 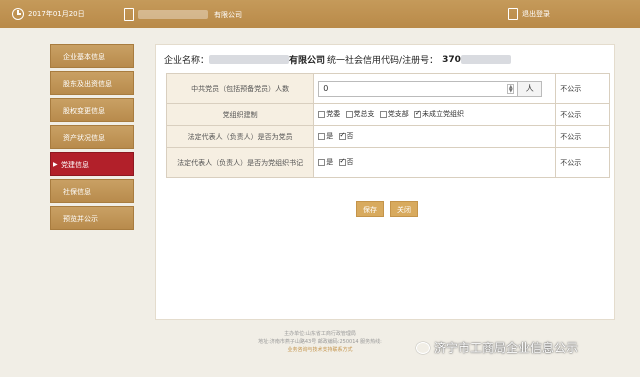 I want to click on party-organization-label: 党组织建制, so click(x=240, y=114).